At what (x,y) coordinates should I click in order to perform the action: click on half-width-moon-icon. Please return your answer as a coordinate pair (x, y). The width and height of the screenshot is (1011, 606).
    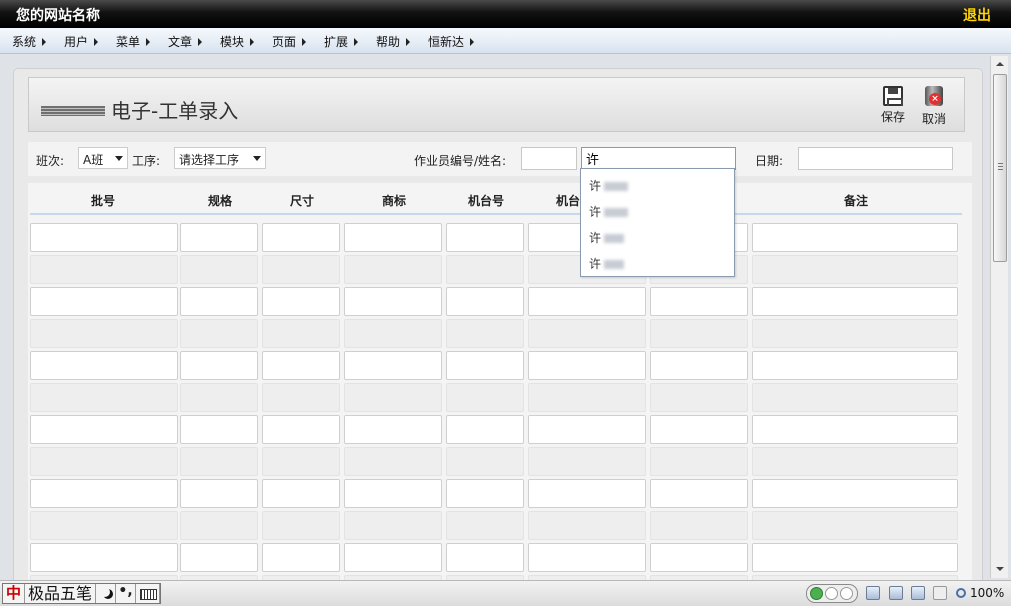
    Looking at the image, I should click on (106, 593).